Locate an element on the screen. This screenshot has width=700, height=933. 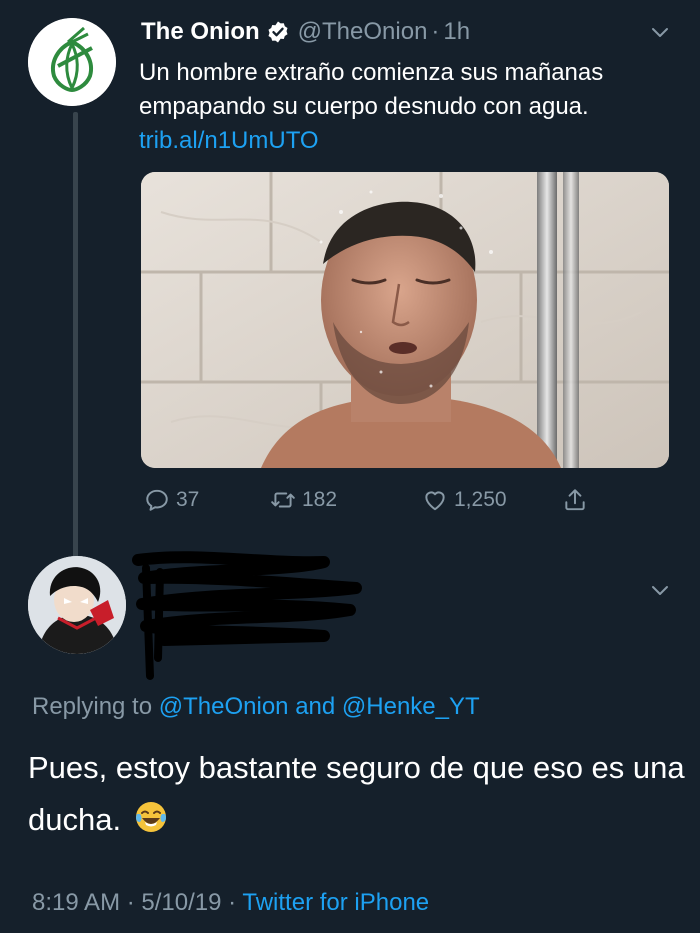
replying-prefix: Replying to is located at coordinates (92, 706).